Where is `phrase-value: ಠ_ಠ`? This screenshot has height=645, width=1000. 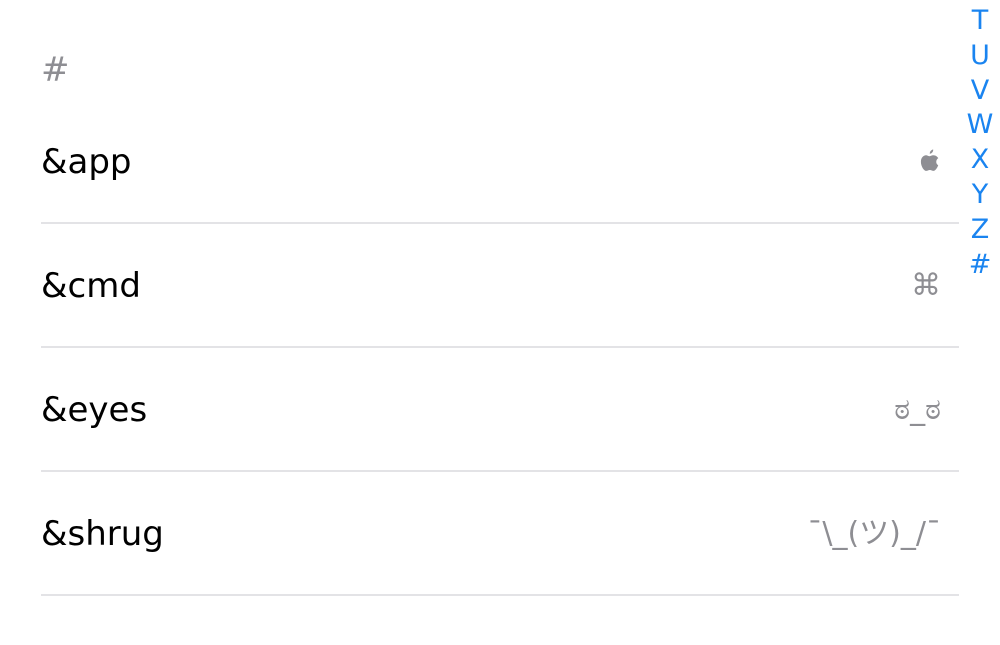 phrase-value: ಠ_ಠ is located at coordinates (917, 409).